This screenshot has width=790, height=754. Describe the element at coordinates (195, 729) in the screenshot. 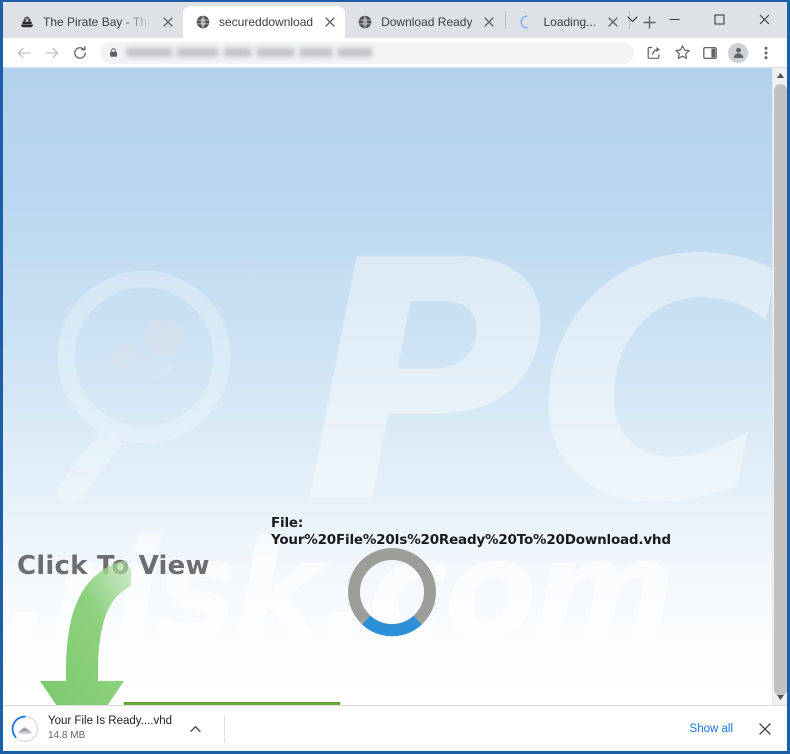

I see `download-menu-button` at that location.